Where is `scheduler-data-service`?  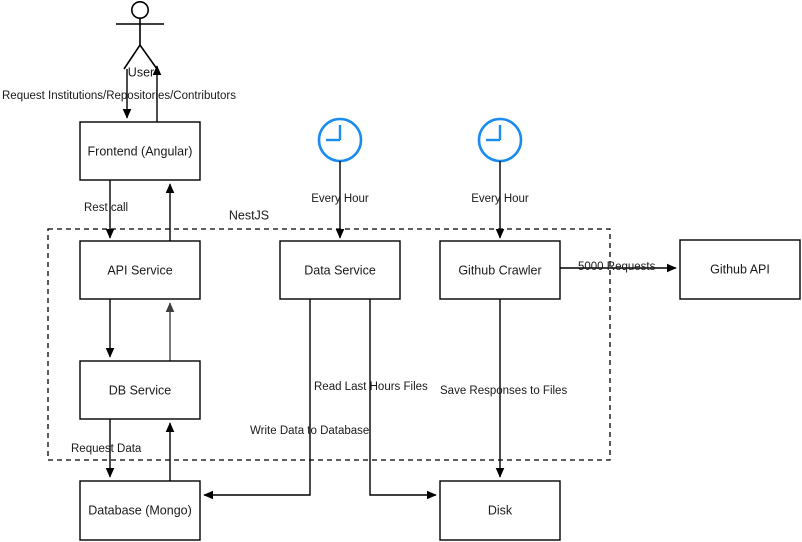 scheduler-data-service is located at coordinates (340, 140).